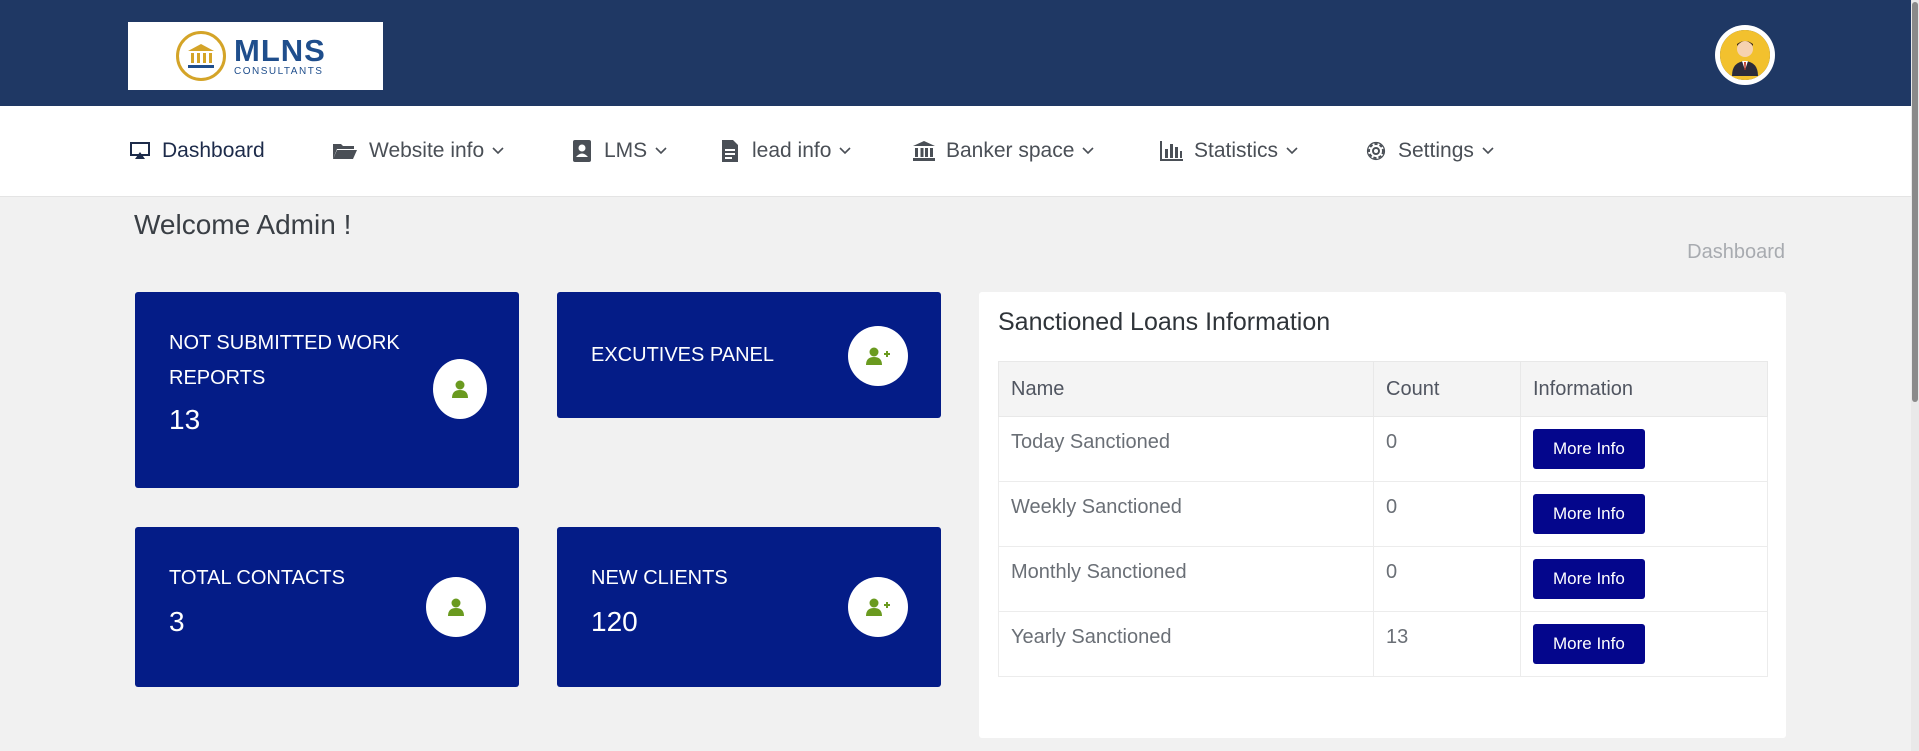  What do you see at coordinates (1186, 579) in the screenshot?
I see `row-name: Monthly Sanctioned` at bounding box center [1186, 579].